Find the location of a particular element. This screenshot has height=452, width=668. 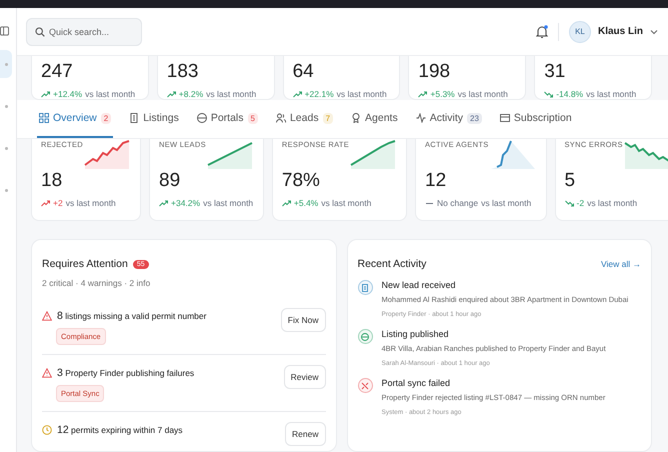

count-badge: 5 is located at coordinates (253, 118).